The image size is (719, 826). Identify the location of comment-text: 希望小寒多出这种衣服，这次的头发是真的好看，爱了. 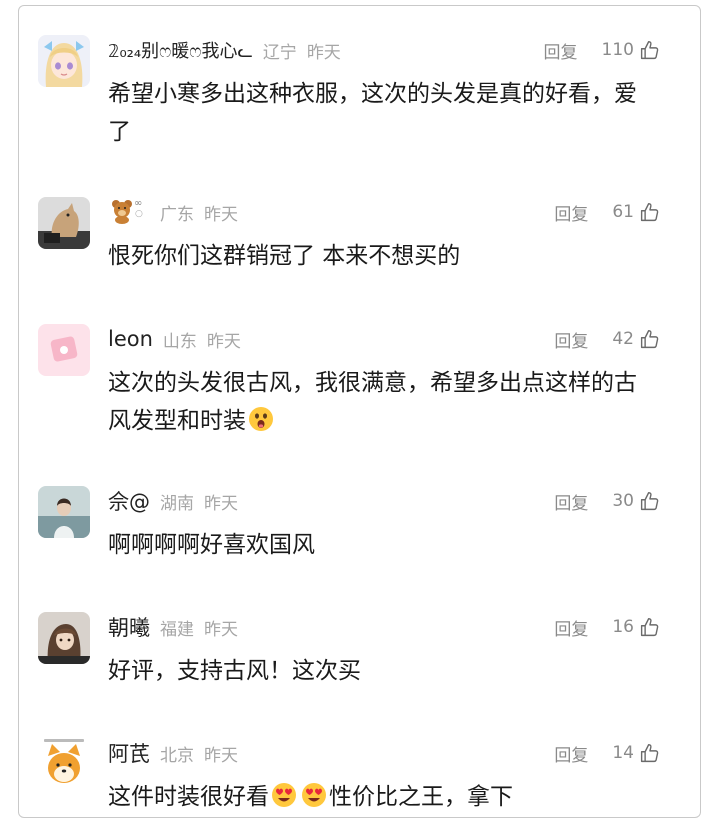
(372, 113).